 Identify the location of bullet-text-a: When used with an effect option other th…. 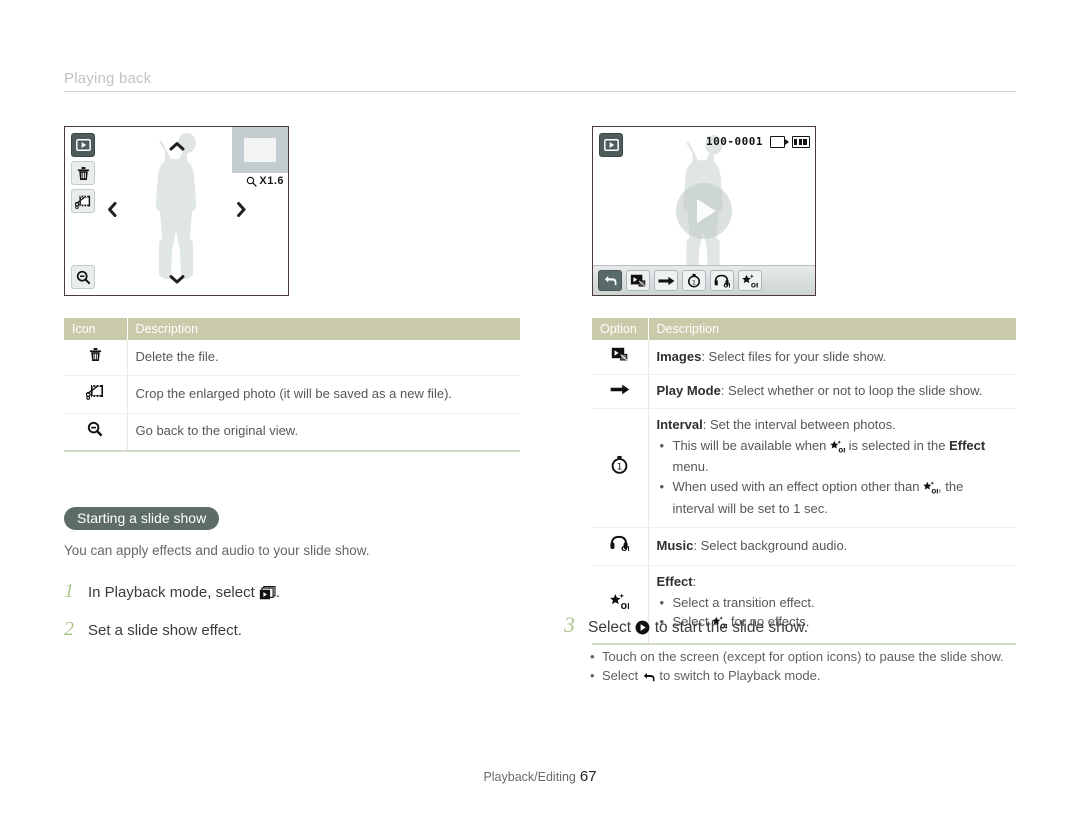
(798, 487).